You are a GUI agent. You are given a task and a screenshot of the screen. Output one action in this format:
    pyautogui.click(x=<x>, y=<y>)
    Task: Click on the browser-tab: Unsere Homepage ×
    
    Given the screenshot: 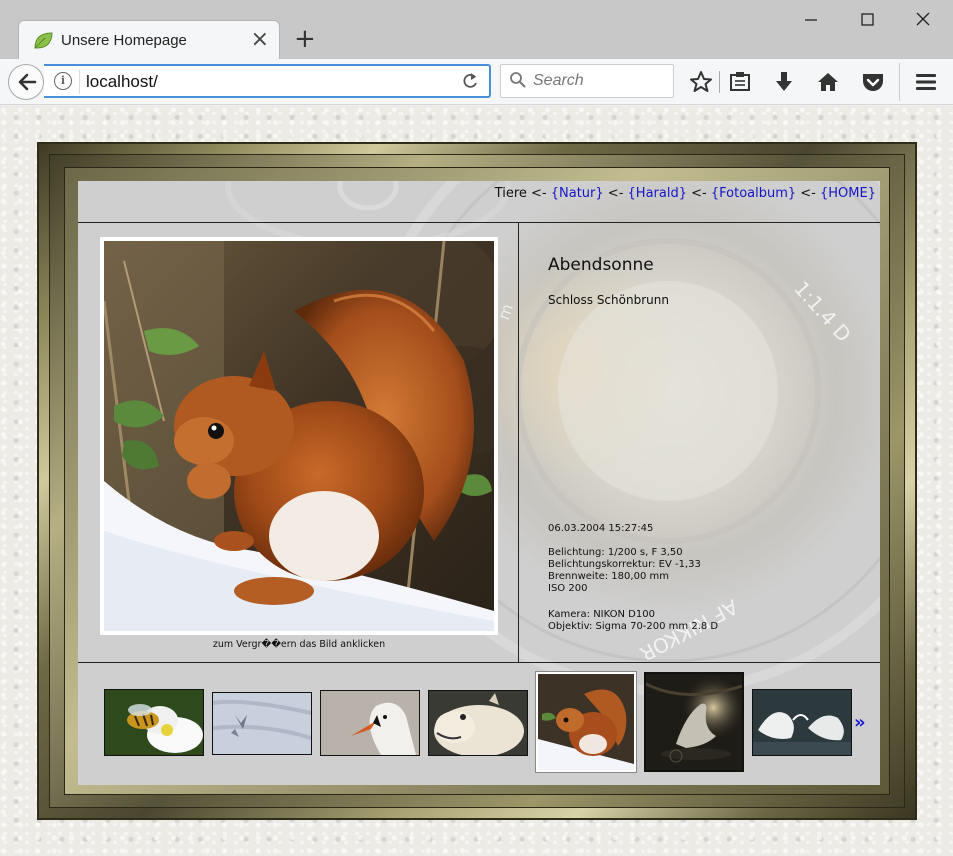 What is the action you would take?
    pyautogui.click(x=149, y=40)
    